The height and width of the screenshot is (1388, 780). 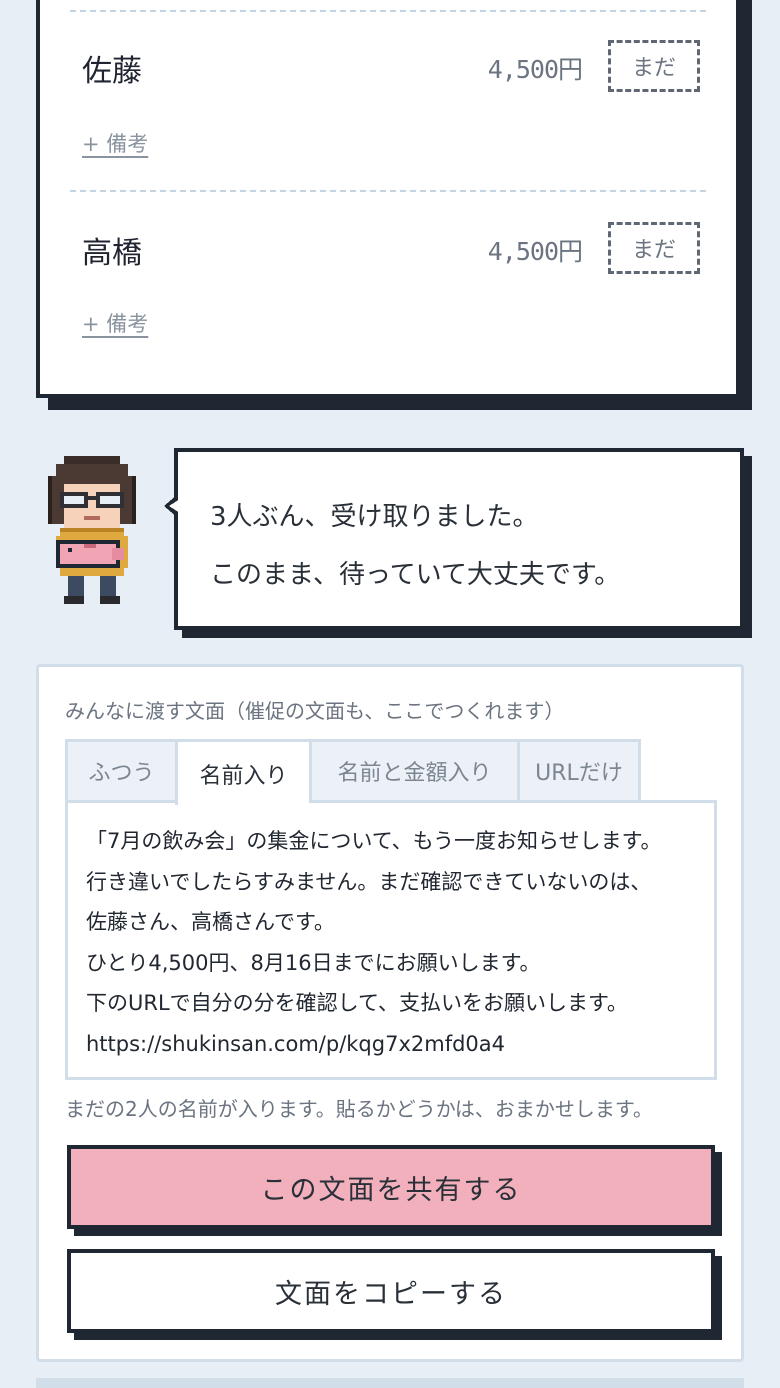 What do you see at coordinates (112, 71) in the screenshot?
I see `member-name: 佐藤` at bounding box center [112, 71].